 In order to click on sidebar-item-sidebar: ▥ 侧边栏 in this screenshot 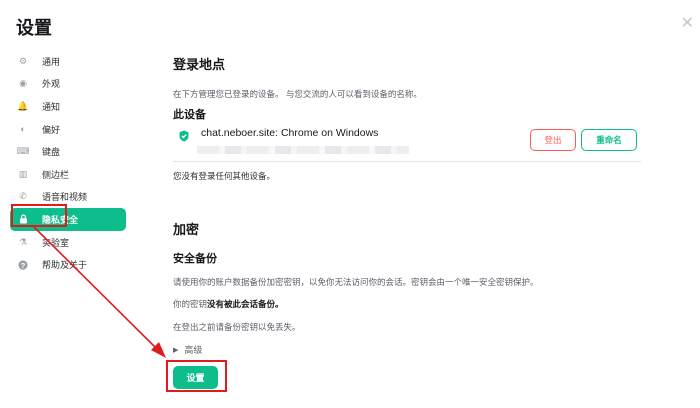, I will do `click(68, 174)`.